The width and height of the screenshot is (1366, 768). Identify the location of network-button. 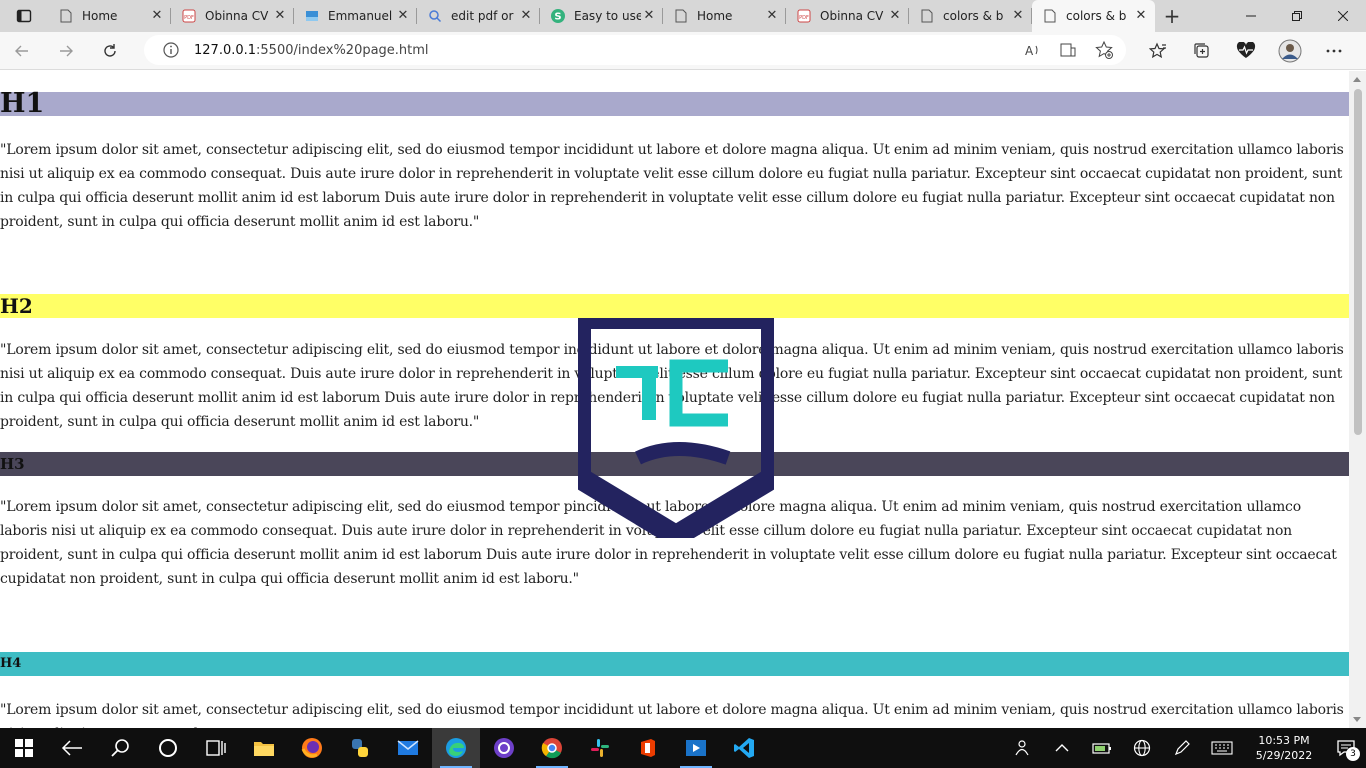
(1142, 748).